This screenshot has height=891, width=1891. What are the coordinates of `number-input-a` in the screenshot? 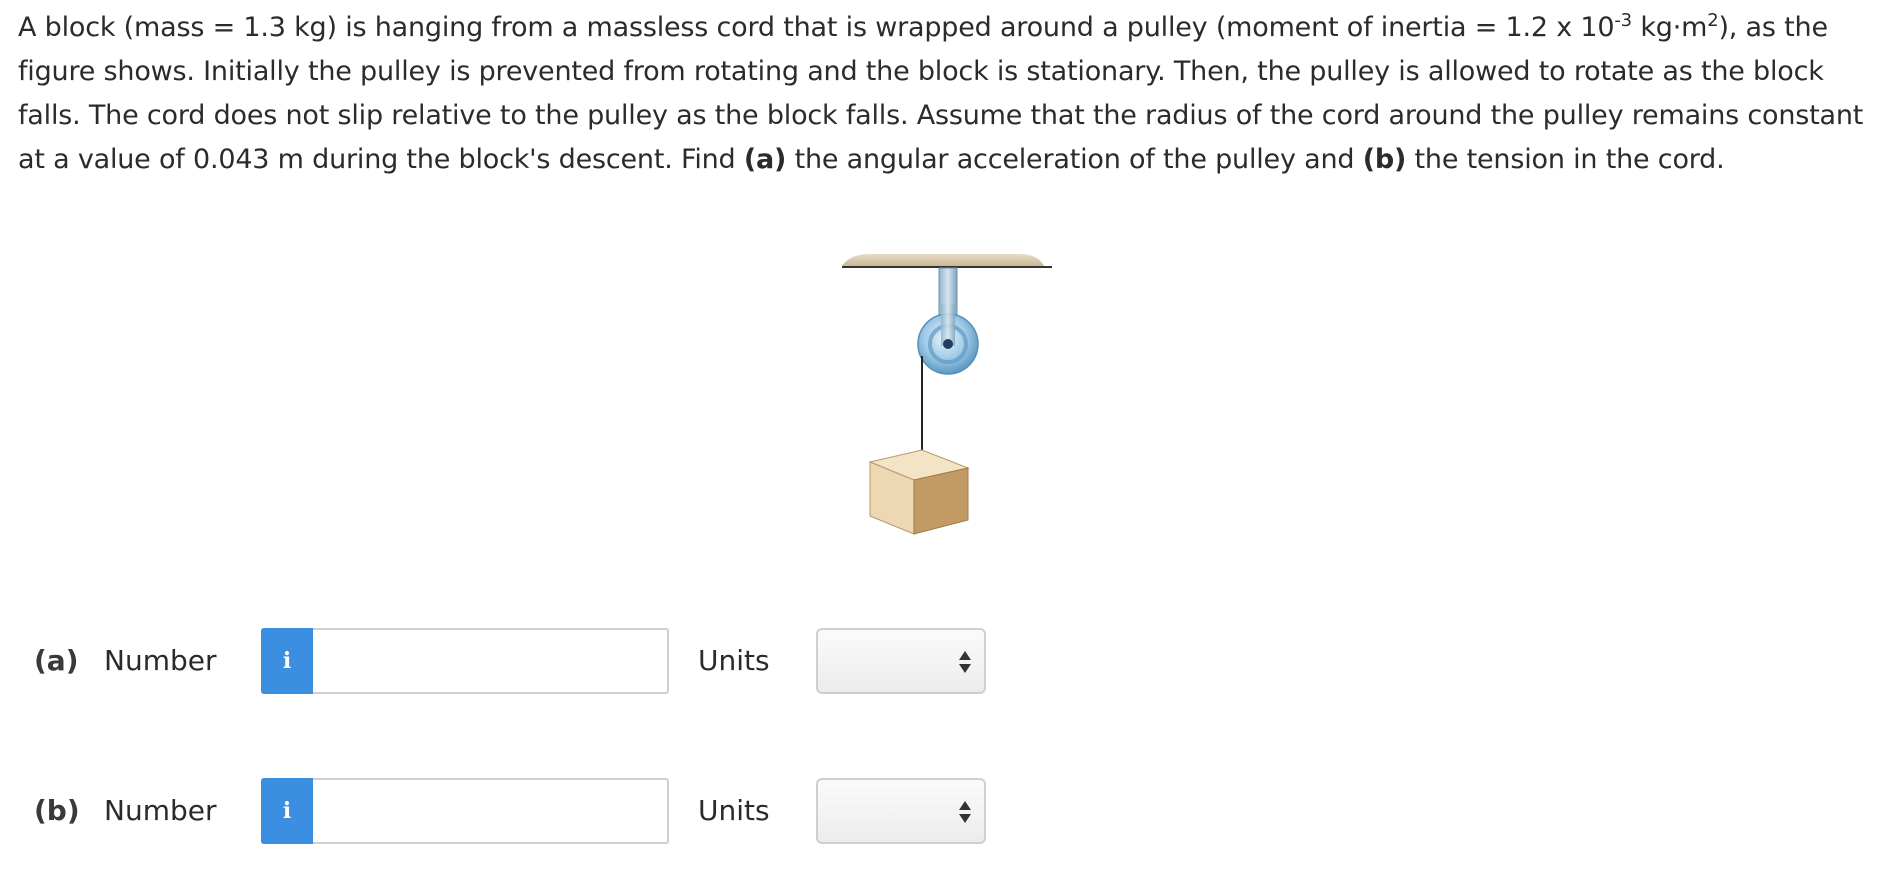 It's located at (491, 661).